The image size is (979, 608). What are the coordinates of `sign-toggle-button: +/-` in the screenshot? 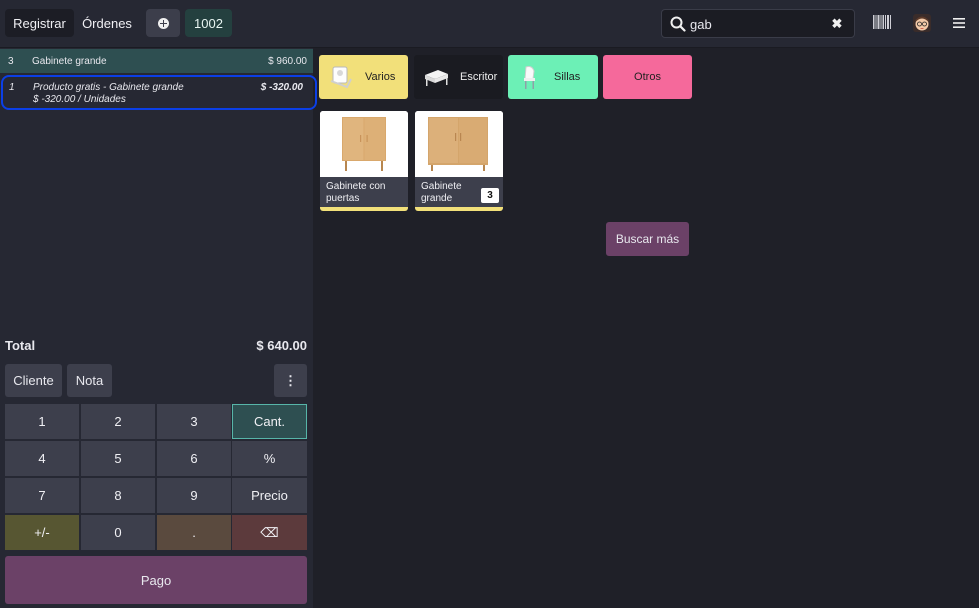 It's located at (42, 532).